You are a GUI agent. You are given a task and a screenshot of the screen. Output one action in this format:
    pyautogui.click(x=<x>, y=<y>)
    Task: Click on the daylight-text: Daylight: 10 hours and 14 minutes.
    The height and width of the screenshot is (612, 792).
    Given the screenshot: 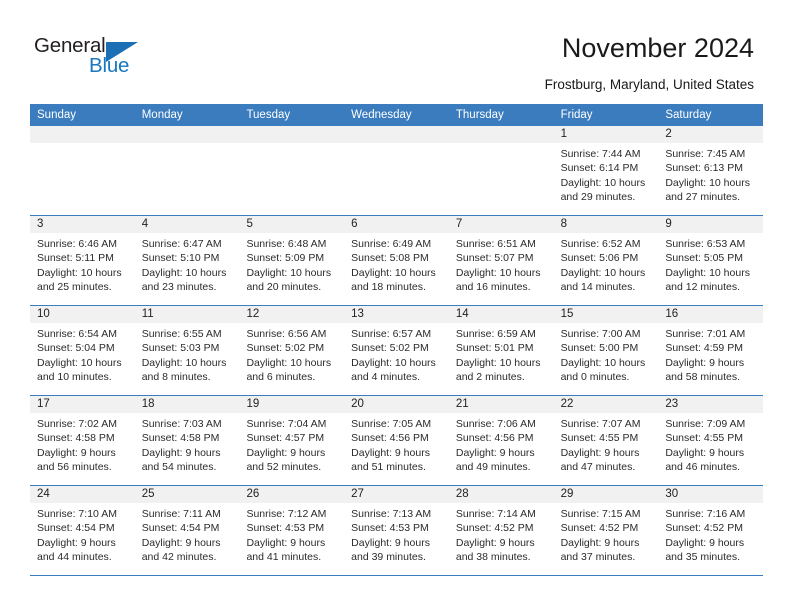 What is the action you would take?
    pyautogui.click(x=603, y=279)
    